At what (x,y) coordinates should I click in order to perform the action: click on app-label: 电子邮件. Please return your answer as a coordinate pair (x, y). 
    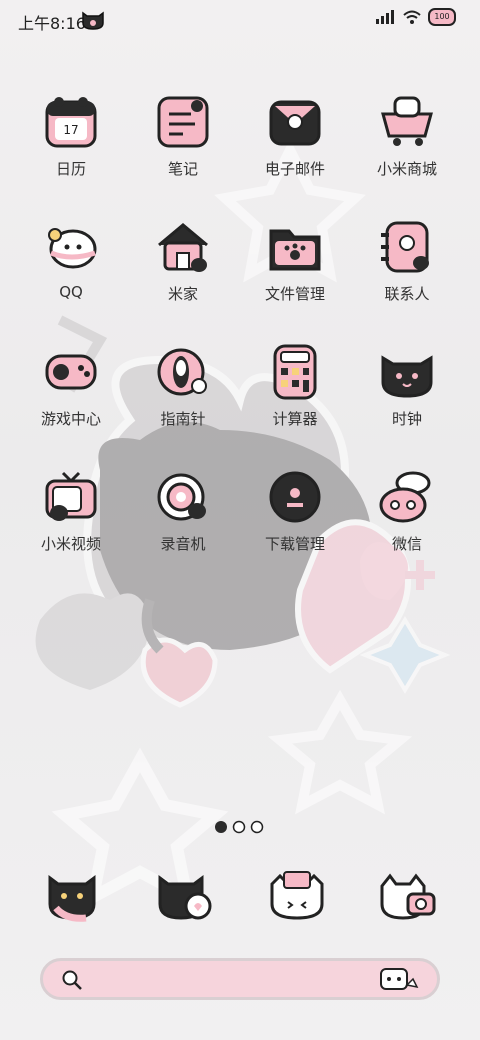
    Looking at the image, I should click on (294, 169).